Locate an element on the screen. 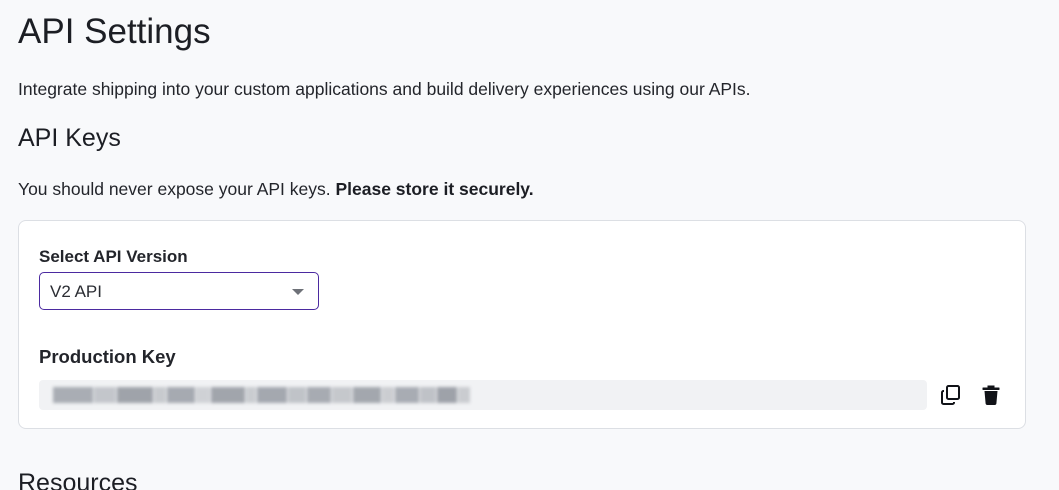  resources-heading: Resources is located at coordinates (78, 479).